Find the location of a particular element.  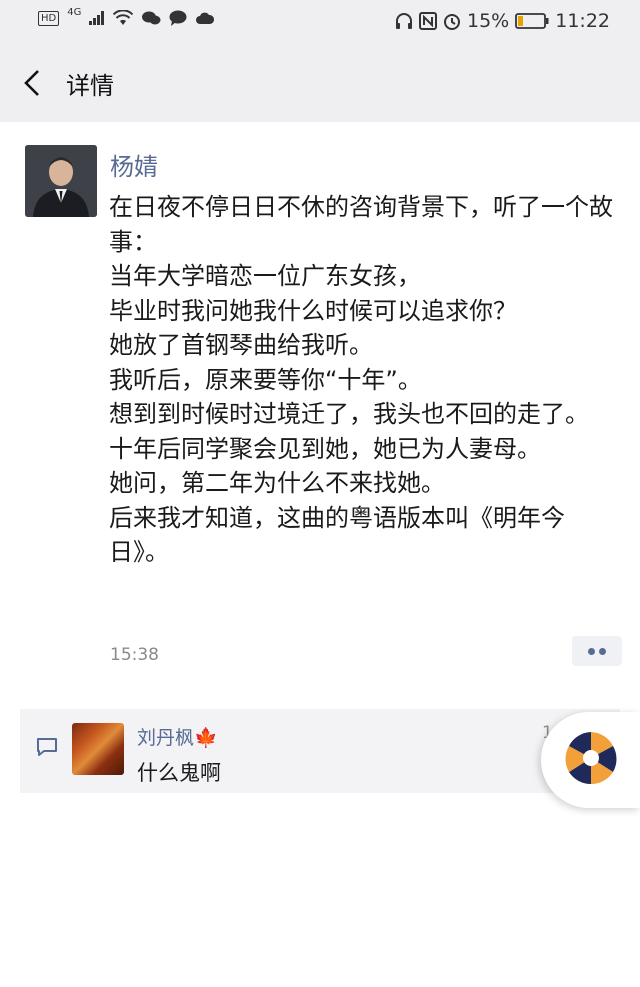

more-actions-button is located at coordinates (597, 651).